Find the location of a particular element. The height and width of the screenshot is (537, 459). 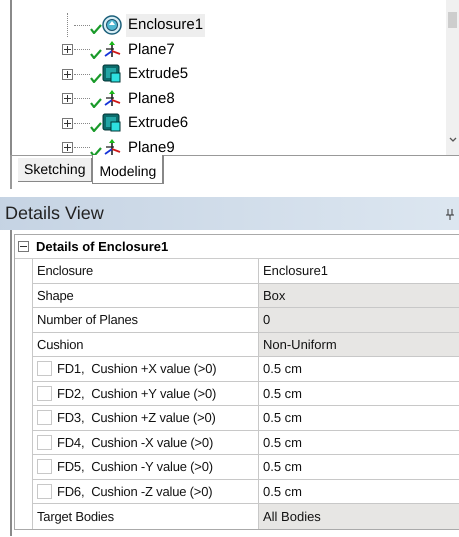

scrollbar is located at coordinates (452, 77).